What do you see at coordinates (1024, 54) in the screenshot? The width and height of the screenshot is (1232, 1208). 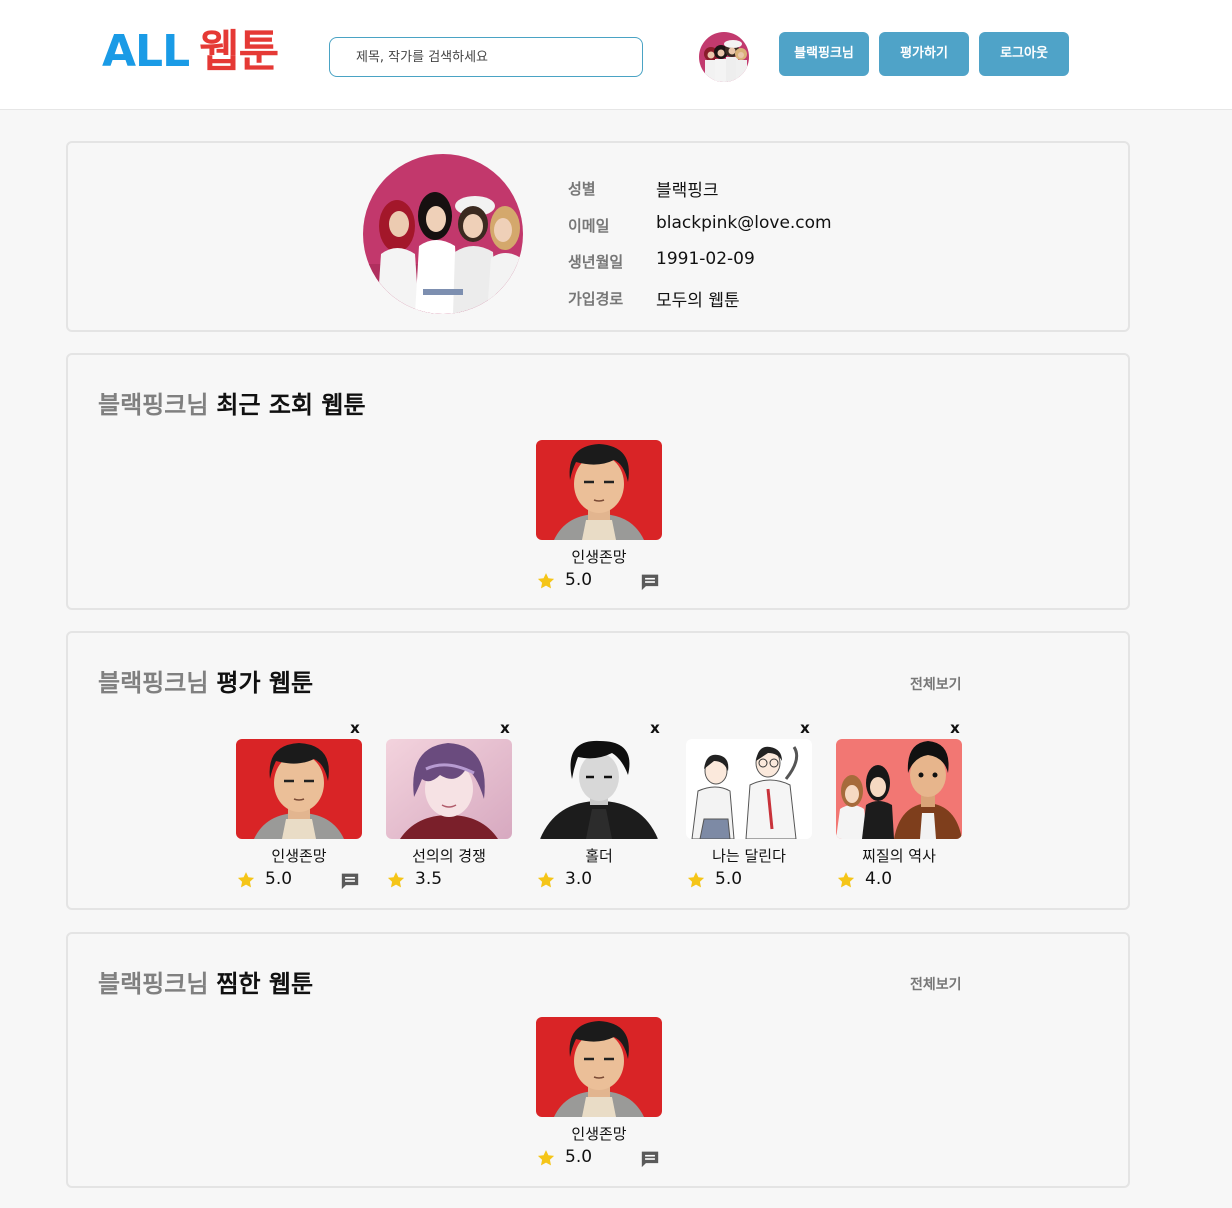 I see `logout-button: 로그아웃` at bounding box center [1024, 54].